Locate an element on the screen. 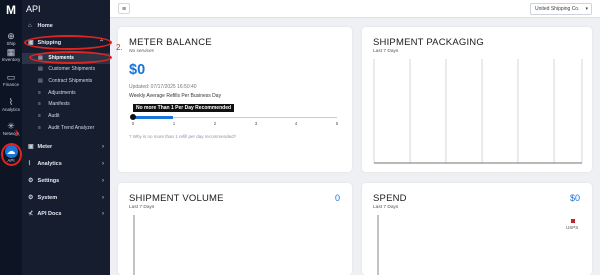  annotation-step-1: 1. is located at coordinates (17, 133).